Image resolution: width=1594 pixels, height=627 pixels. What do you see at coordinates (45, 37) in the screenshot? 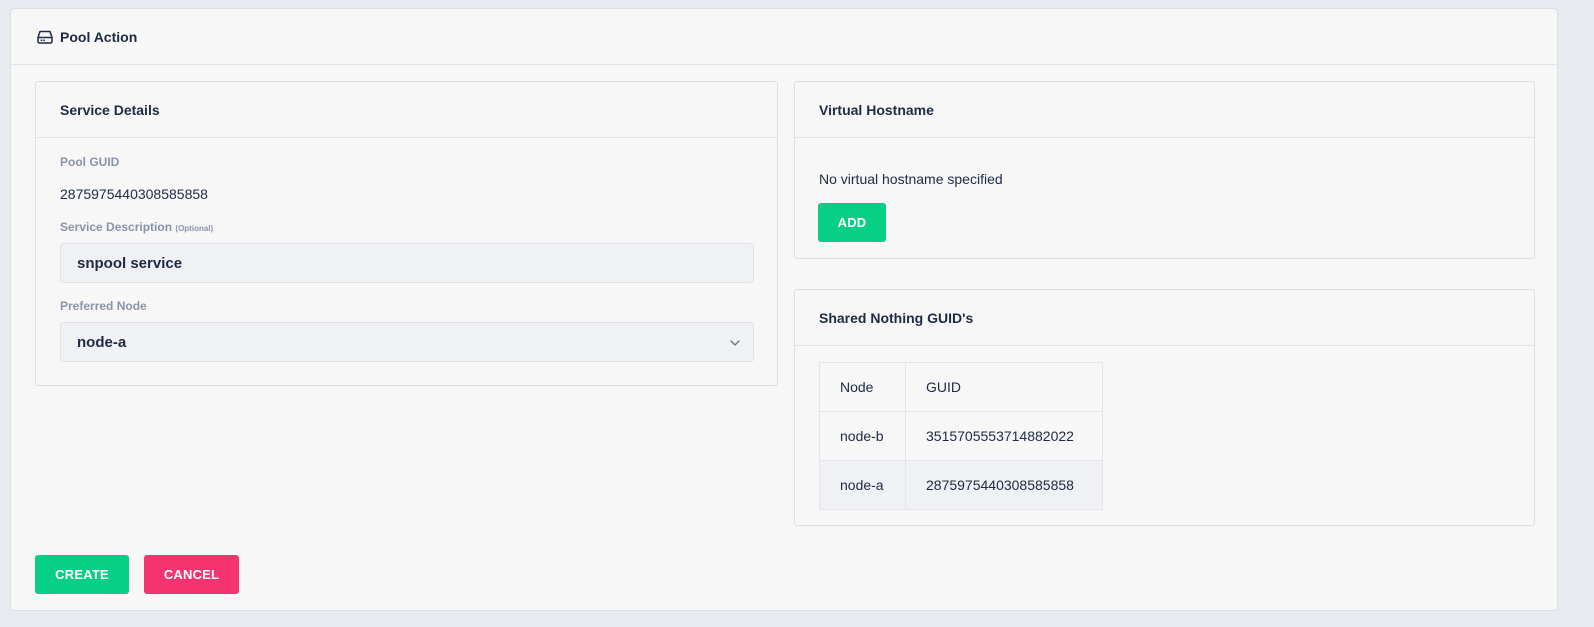
I see `hard-drive-icon` at bounding box center [45, 37].